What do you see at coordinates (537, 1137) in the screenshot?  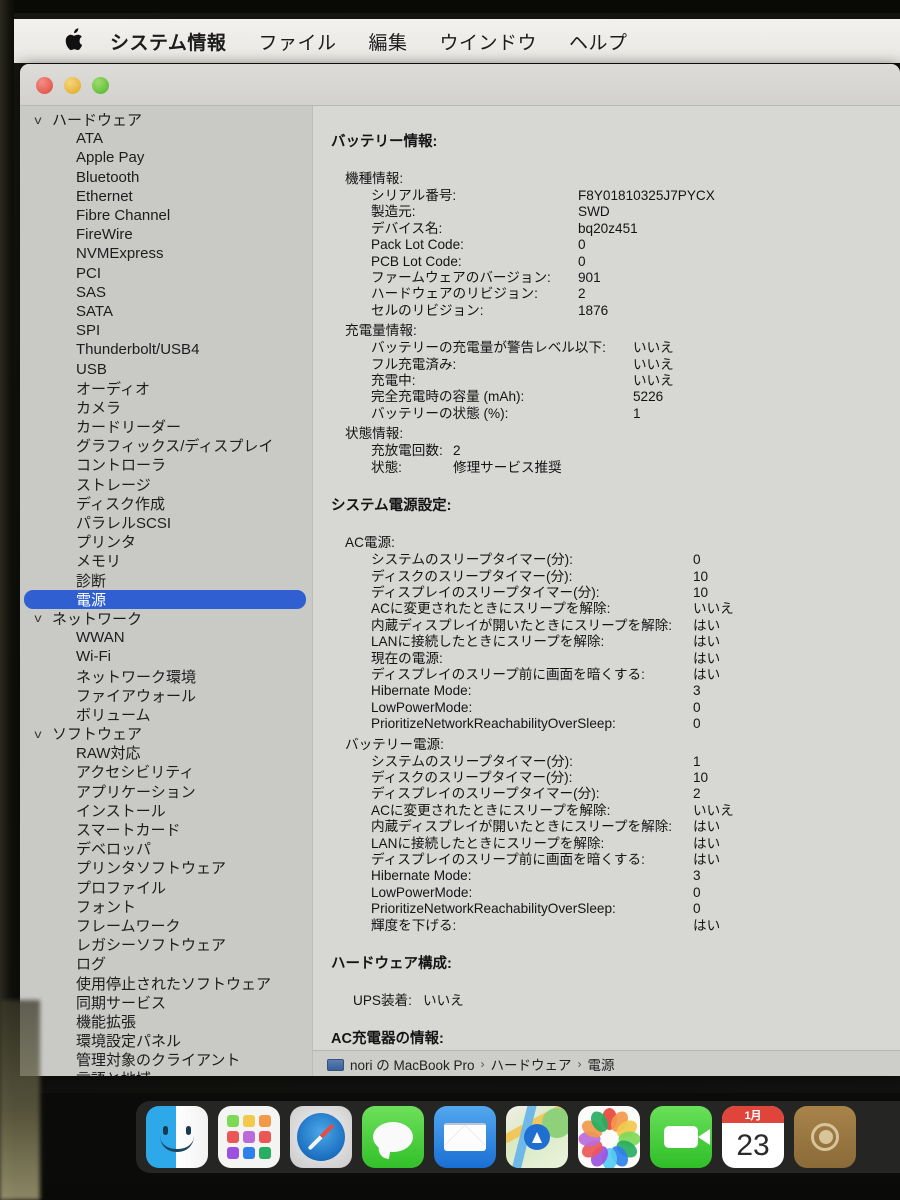 I see `dock-item-maps` at bounding box center [537, 1137].